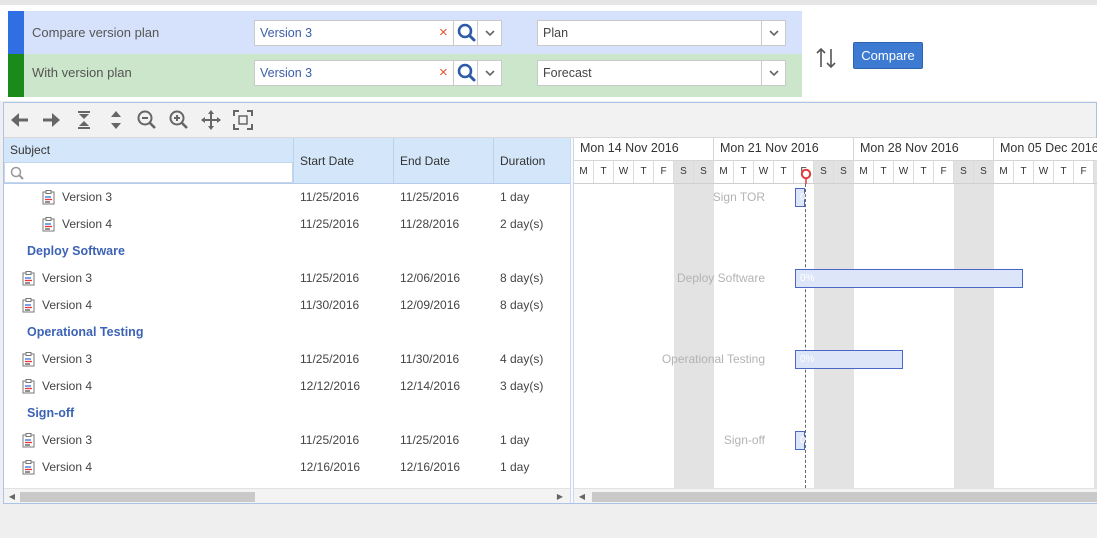 This screenshot has height=538, width=1097. Describe the element at coordinates (430, 305) in the screenshot. I see `end-date-cell: 12/09/2016` at that location.